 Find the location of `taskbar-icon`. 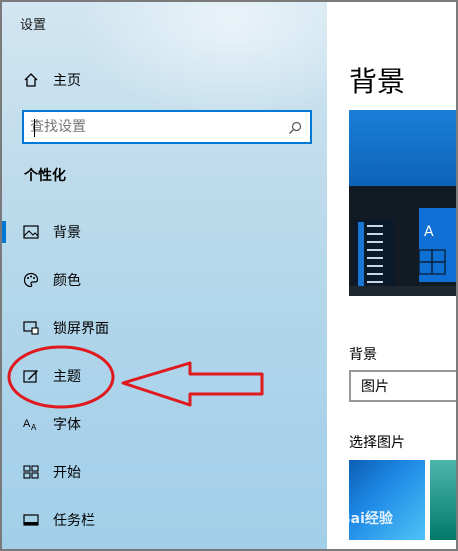

taskbar-icon is located at coordinates (31, 520).